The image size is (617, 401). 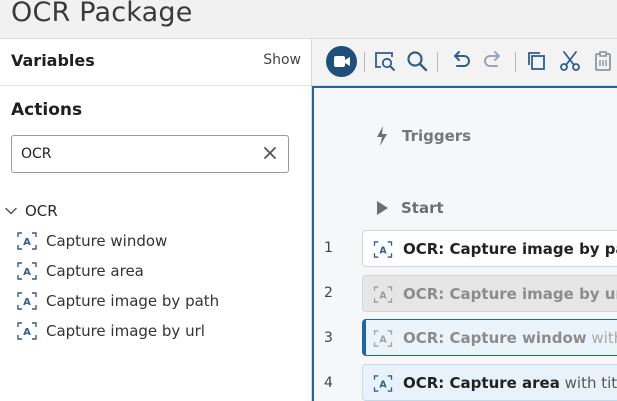 I want to click on play-icon, so click(x=382, y=208).